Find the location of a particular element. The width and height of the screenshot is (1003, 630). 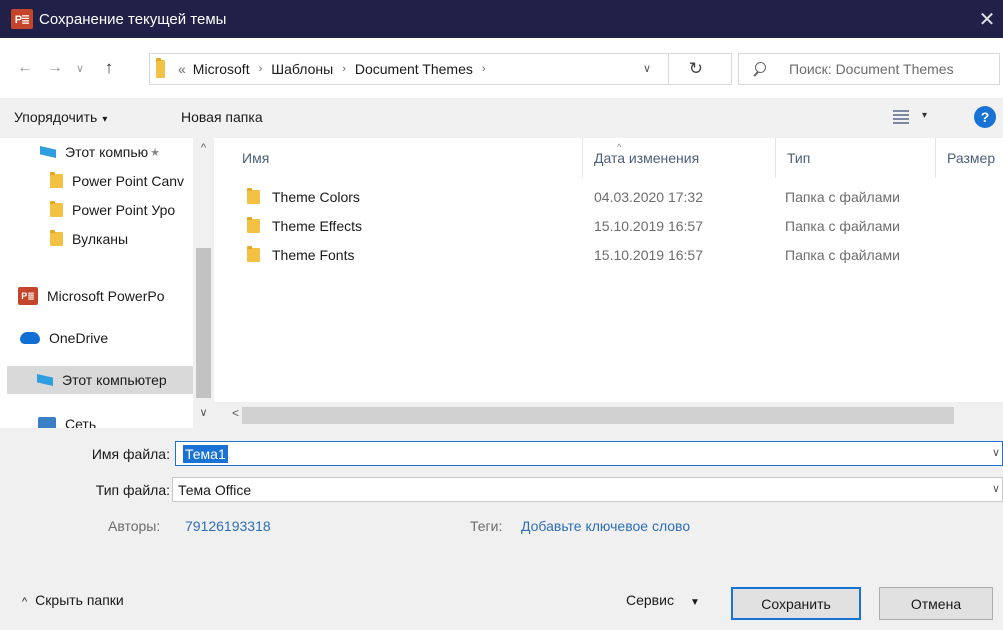

cancel-button: Отмена is located at coordinates (936, 603).